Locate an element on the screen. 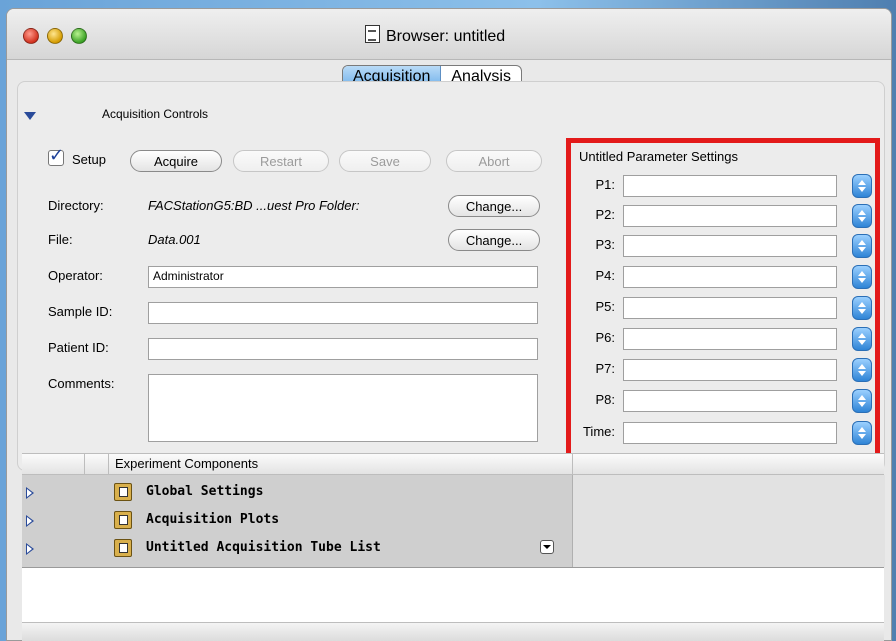 This screenshot has width=896, height=641. right-column-area is located at coordinates (728, 521).